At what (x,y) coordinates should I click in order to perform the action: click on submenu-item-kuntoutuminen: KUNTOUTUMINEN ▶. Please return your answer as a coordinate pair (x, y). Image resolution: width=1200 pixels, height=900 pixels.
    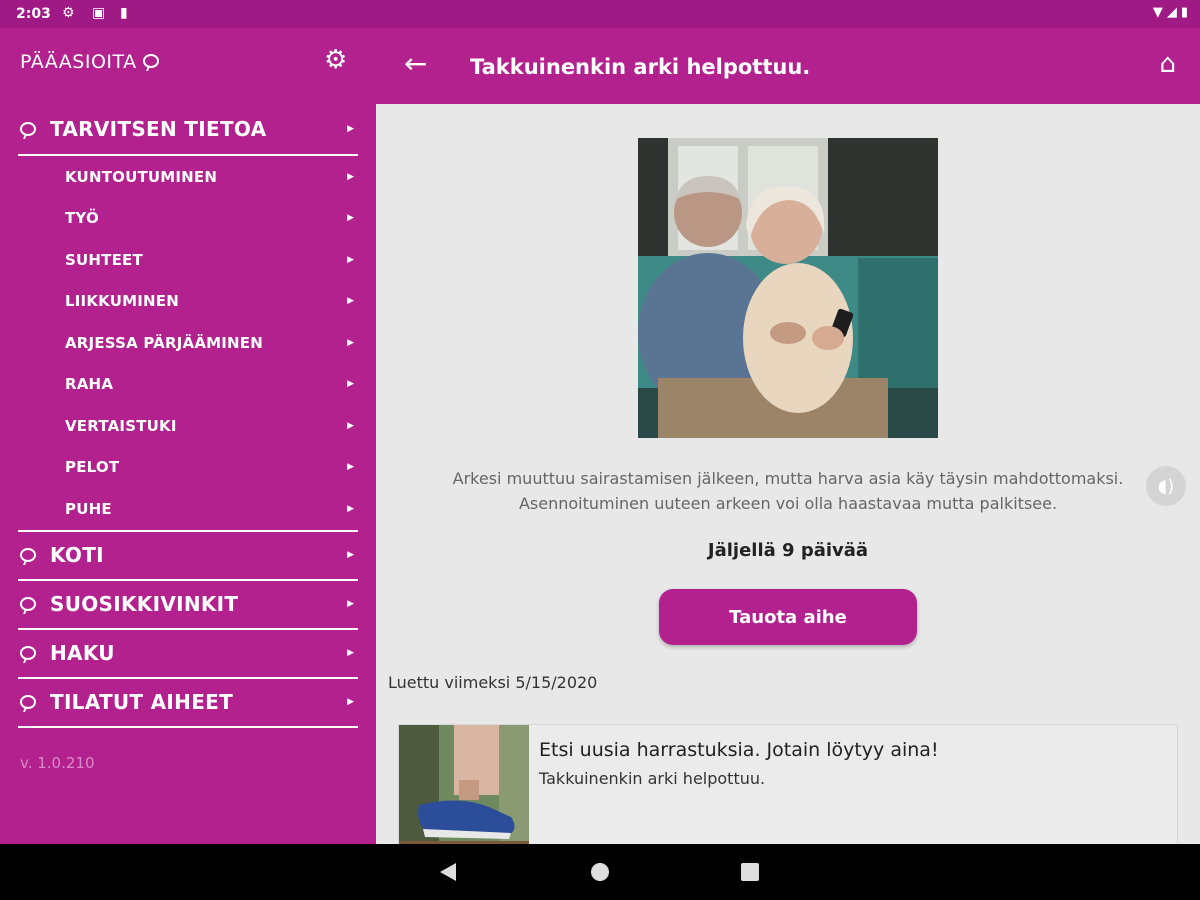
    Looking at the image, I should click on (188, 177).